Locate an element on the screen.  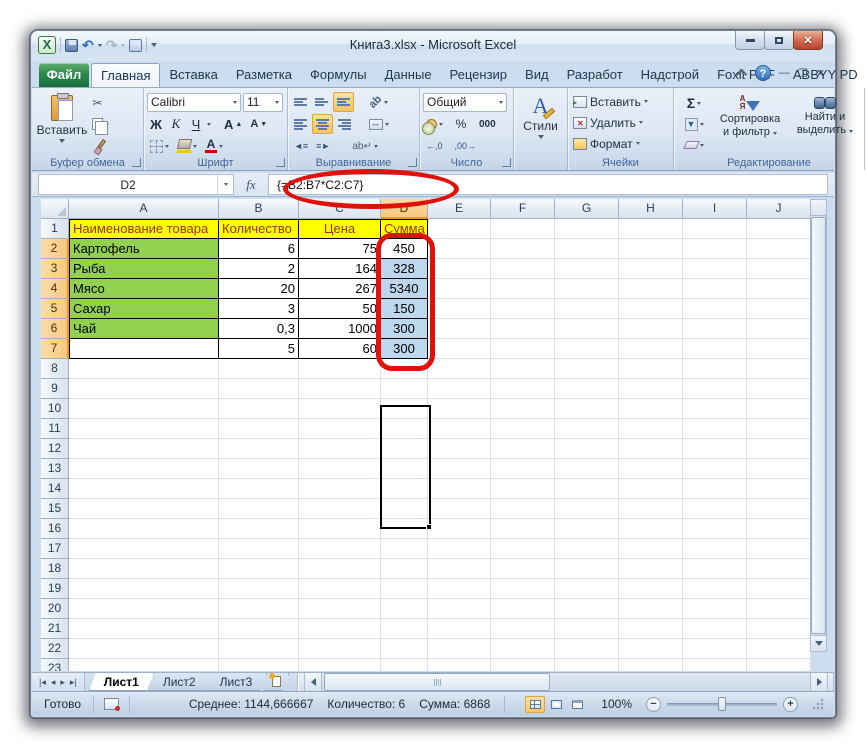
cell-F18 is located at coordinates (523, 569).